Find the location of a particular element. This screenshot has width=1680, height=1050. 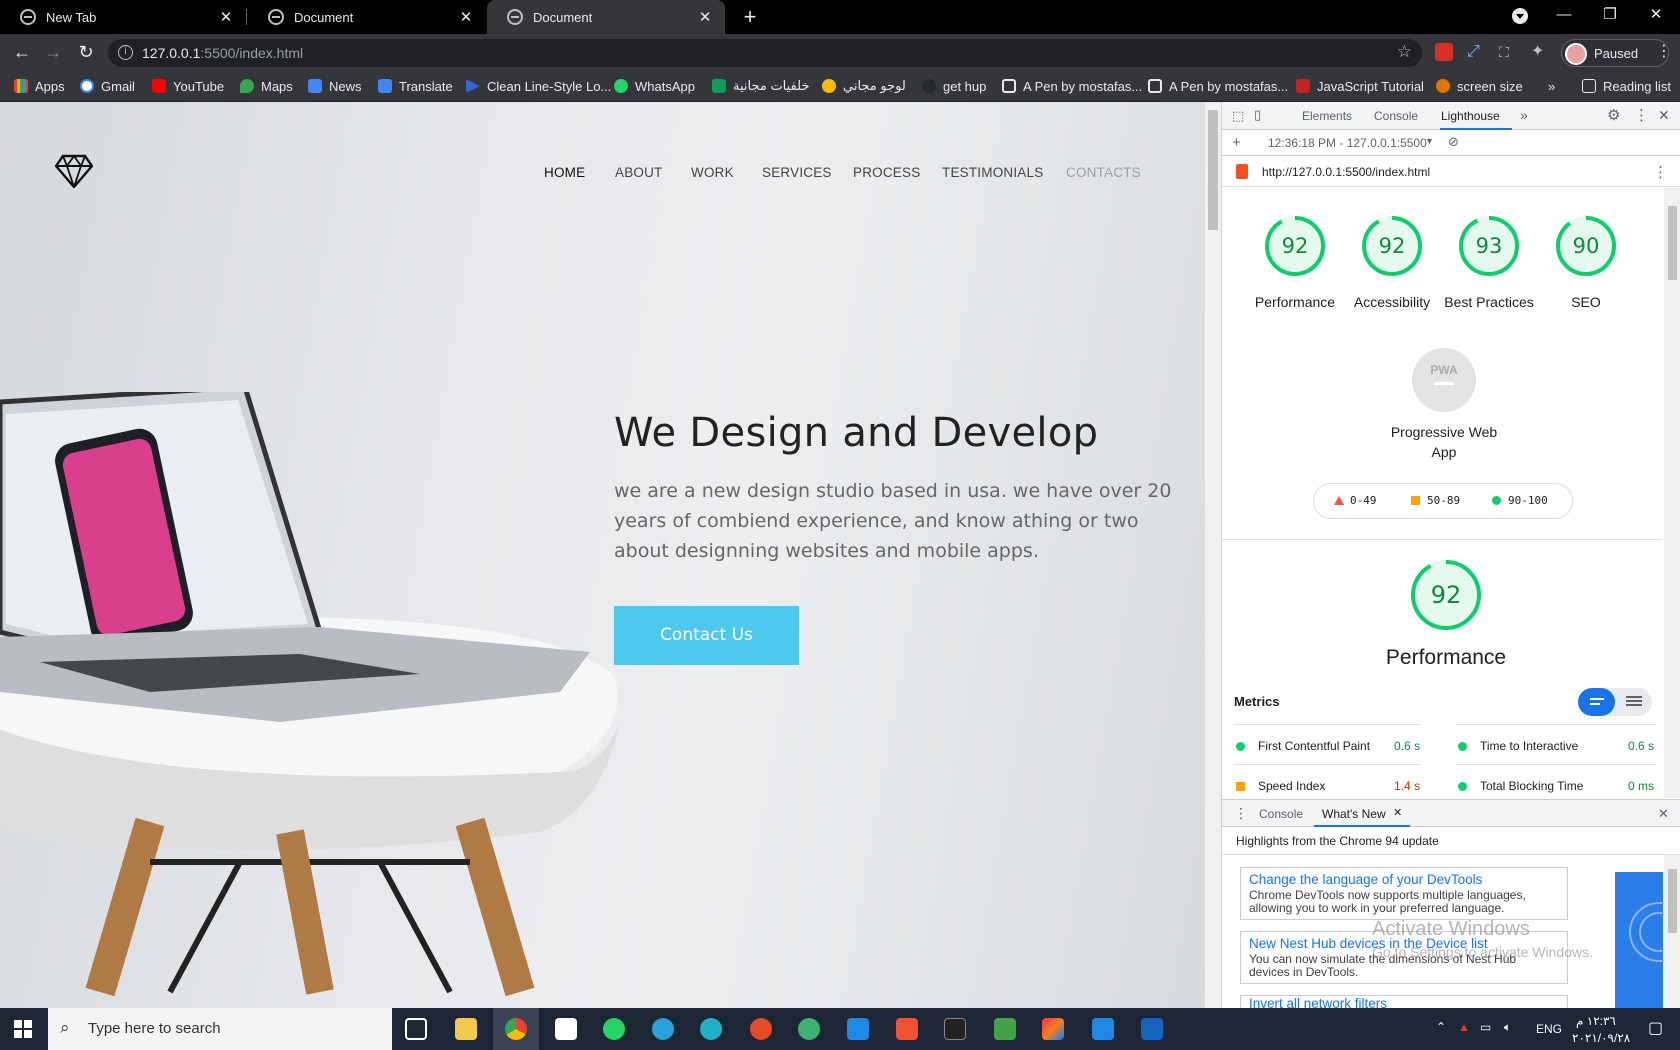

bookmark-screen-size: screen size is located at coordinates (1479, 86).